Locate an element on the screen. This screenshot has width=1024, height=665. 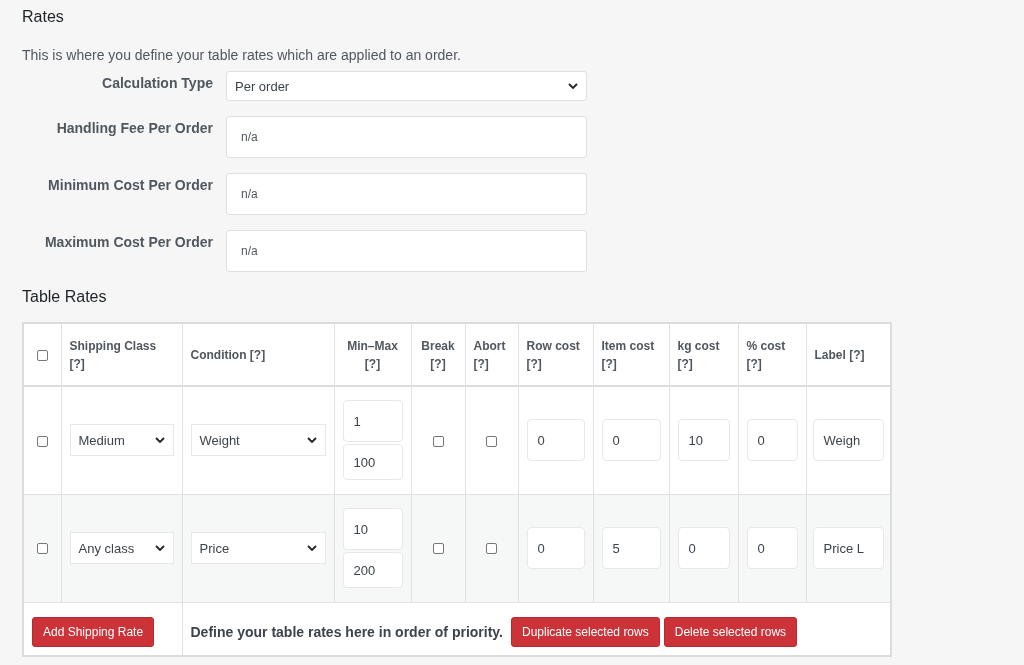
min-input: 1 is located at coordinates (372, 421).